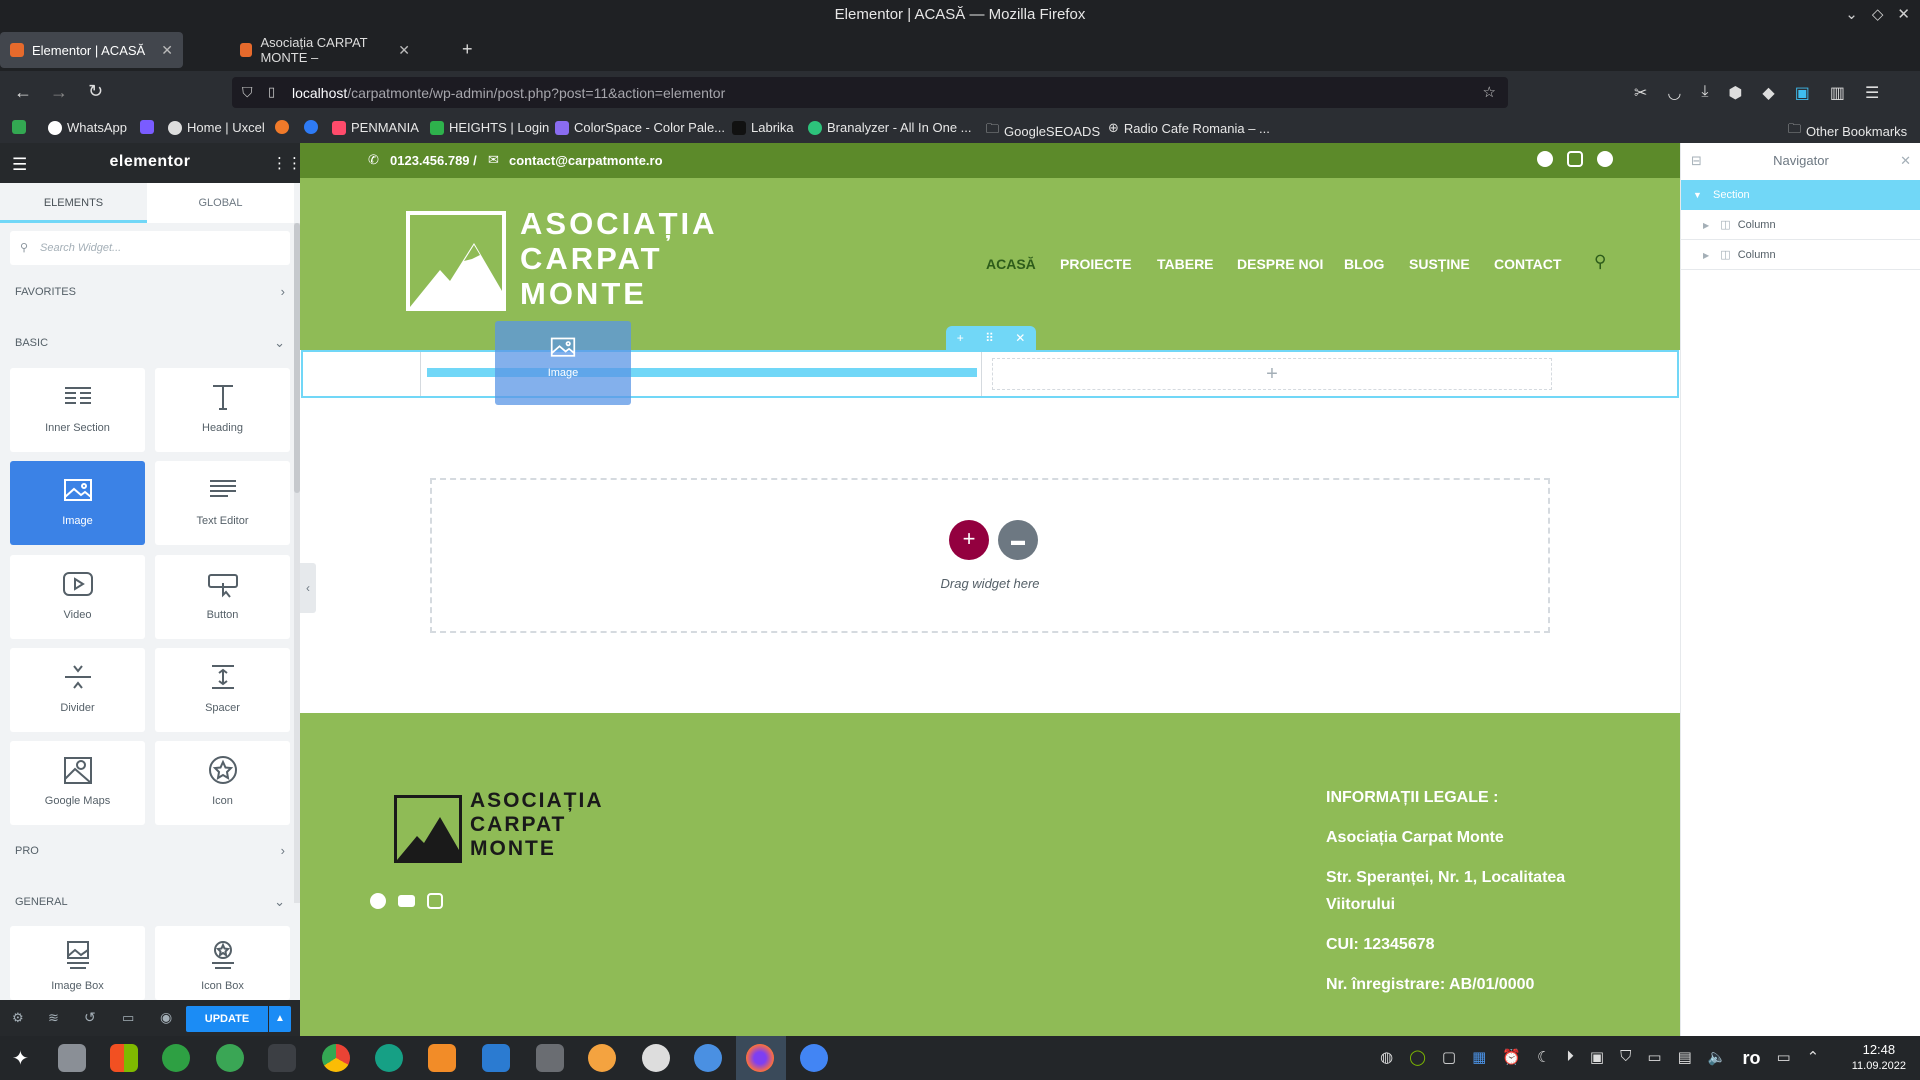 The width and height of the screenshot is (1920, 1080). What do you see at coordinates (1903, 14) in the screenshot?
I see `close-window-icon: ✕` at bounding box center [1903, 14].